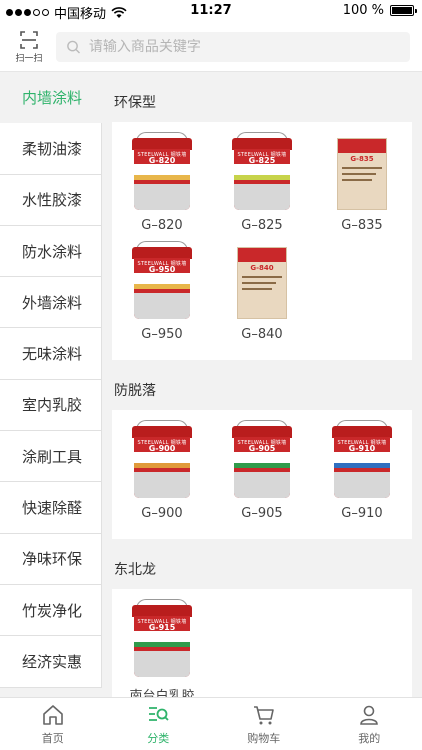  What do you see at coordinates (261, 283) in the screenshot?
I see `product-image: G-840` at bounding box center [261, 283].